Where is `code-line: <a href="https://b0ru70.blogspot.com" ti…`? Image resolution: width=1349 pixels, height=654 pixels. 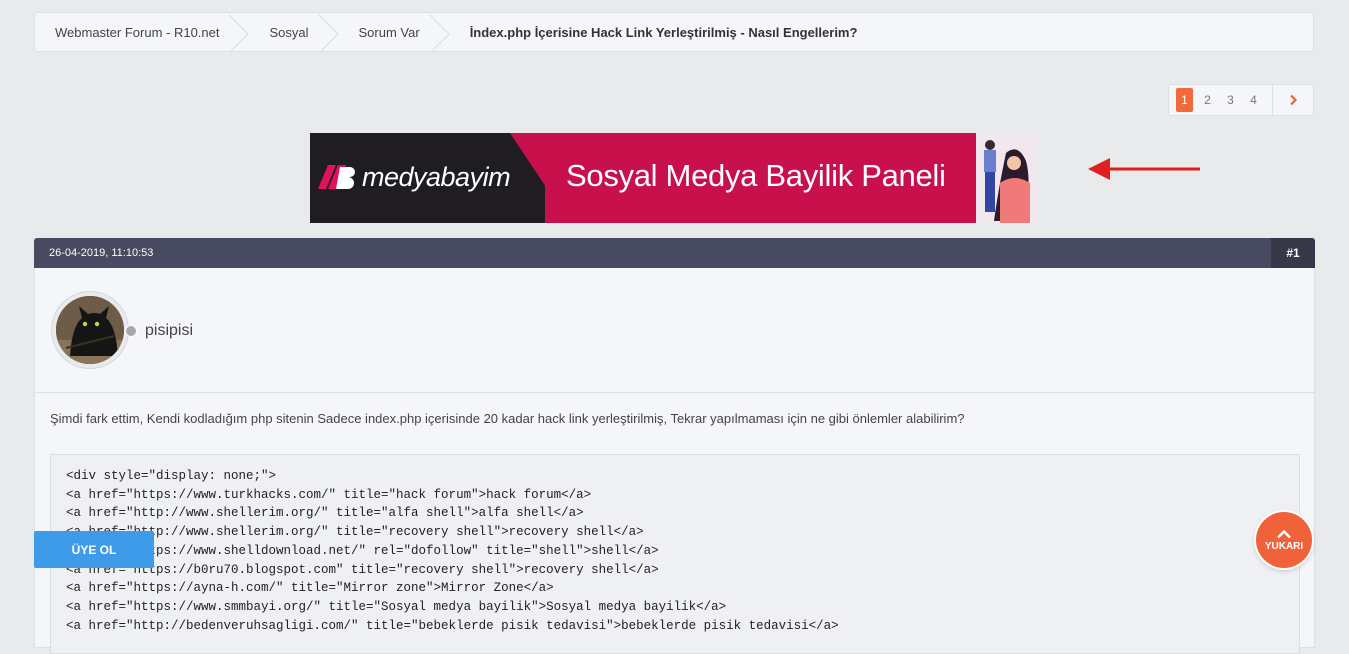 code-line: <a href="https://b0ru70.blogspot.com" ti… is located at coordinates (362, 569).